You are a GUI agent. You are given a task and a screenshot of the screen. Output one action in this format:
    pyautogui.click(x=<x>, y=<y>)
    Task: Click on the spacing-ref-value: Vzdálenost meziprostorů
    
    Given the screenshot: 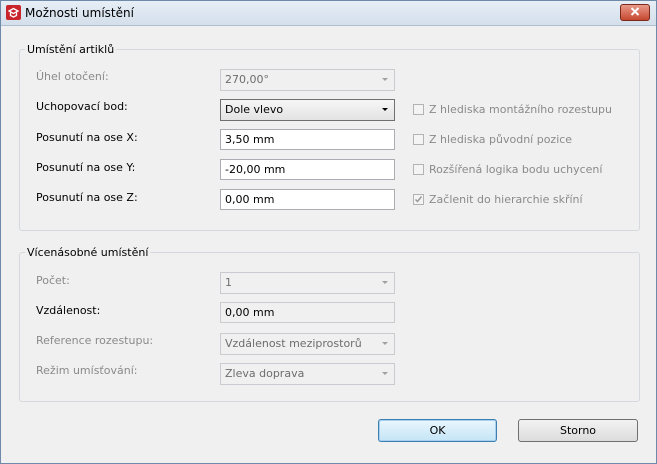 What is the action you would take?
    pyautogui.click(x=293, y=343)
    